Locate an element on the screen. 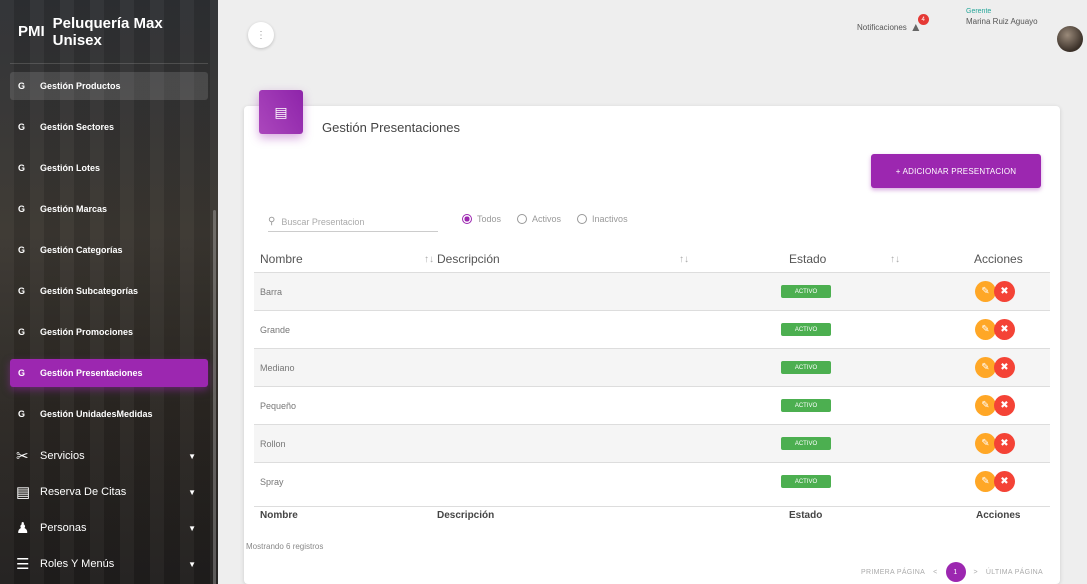 The width and height of the screenshot is (1087, 584). sidebar-item-productos: G Gestión Productos is located at coordinates (109, 86).